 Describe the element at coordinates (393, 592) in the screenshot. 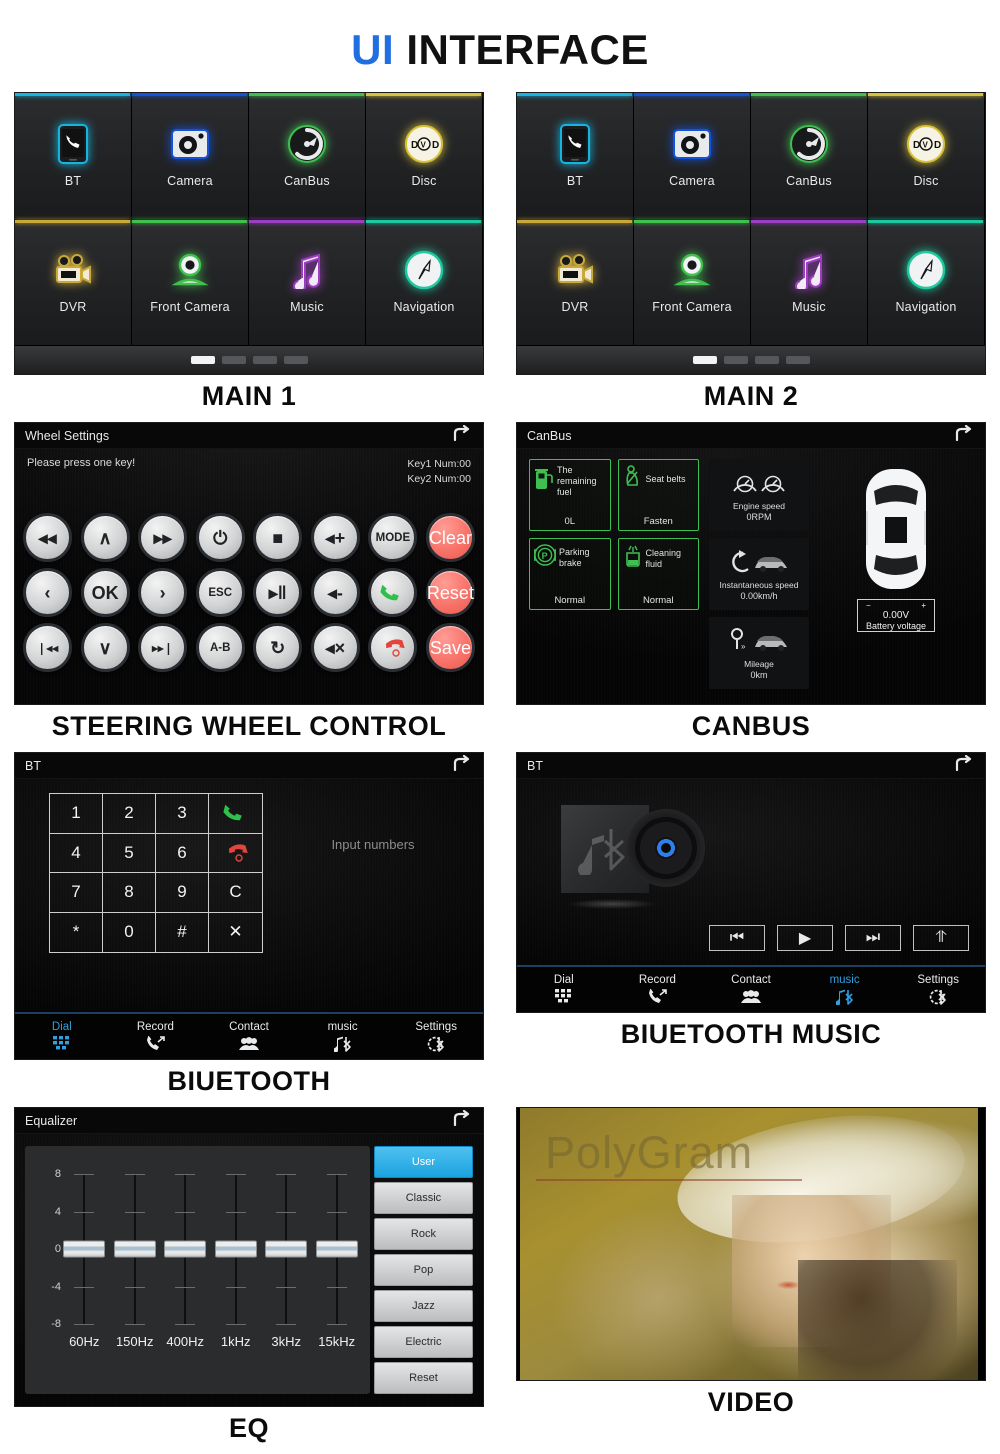

I see `answer-call-button` at that location.